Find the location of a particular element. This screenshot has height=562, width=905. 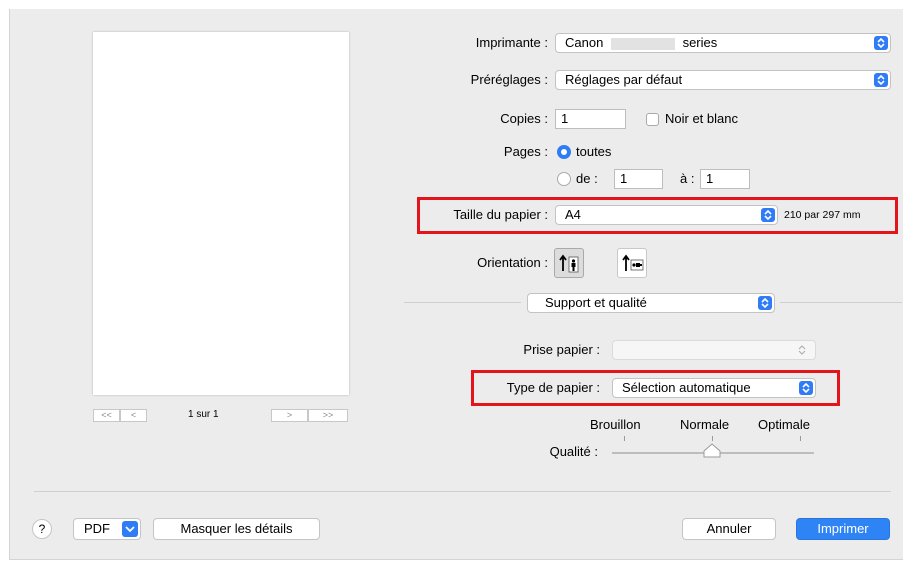

printer-name-prefix: Canon is located at coordinates (584, 42).